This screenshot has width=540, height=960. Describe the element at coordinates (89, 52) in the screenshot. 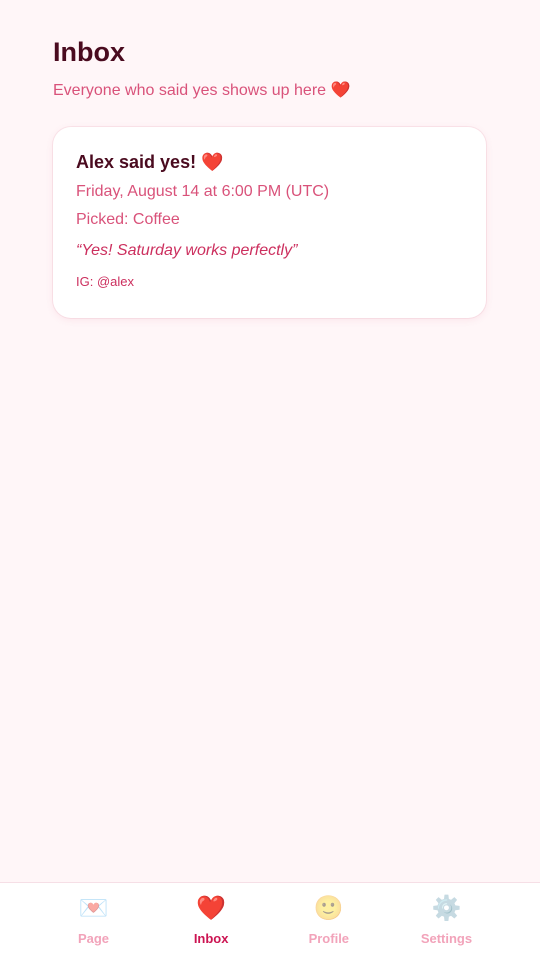

I see `page-title: Inbox` at that location.